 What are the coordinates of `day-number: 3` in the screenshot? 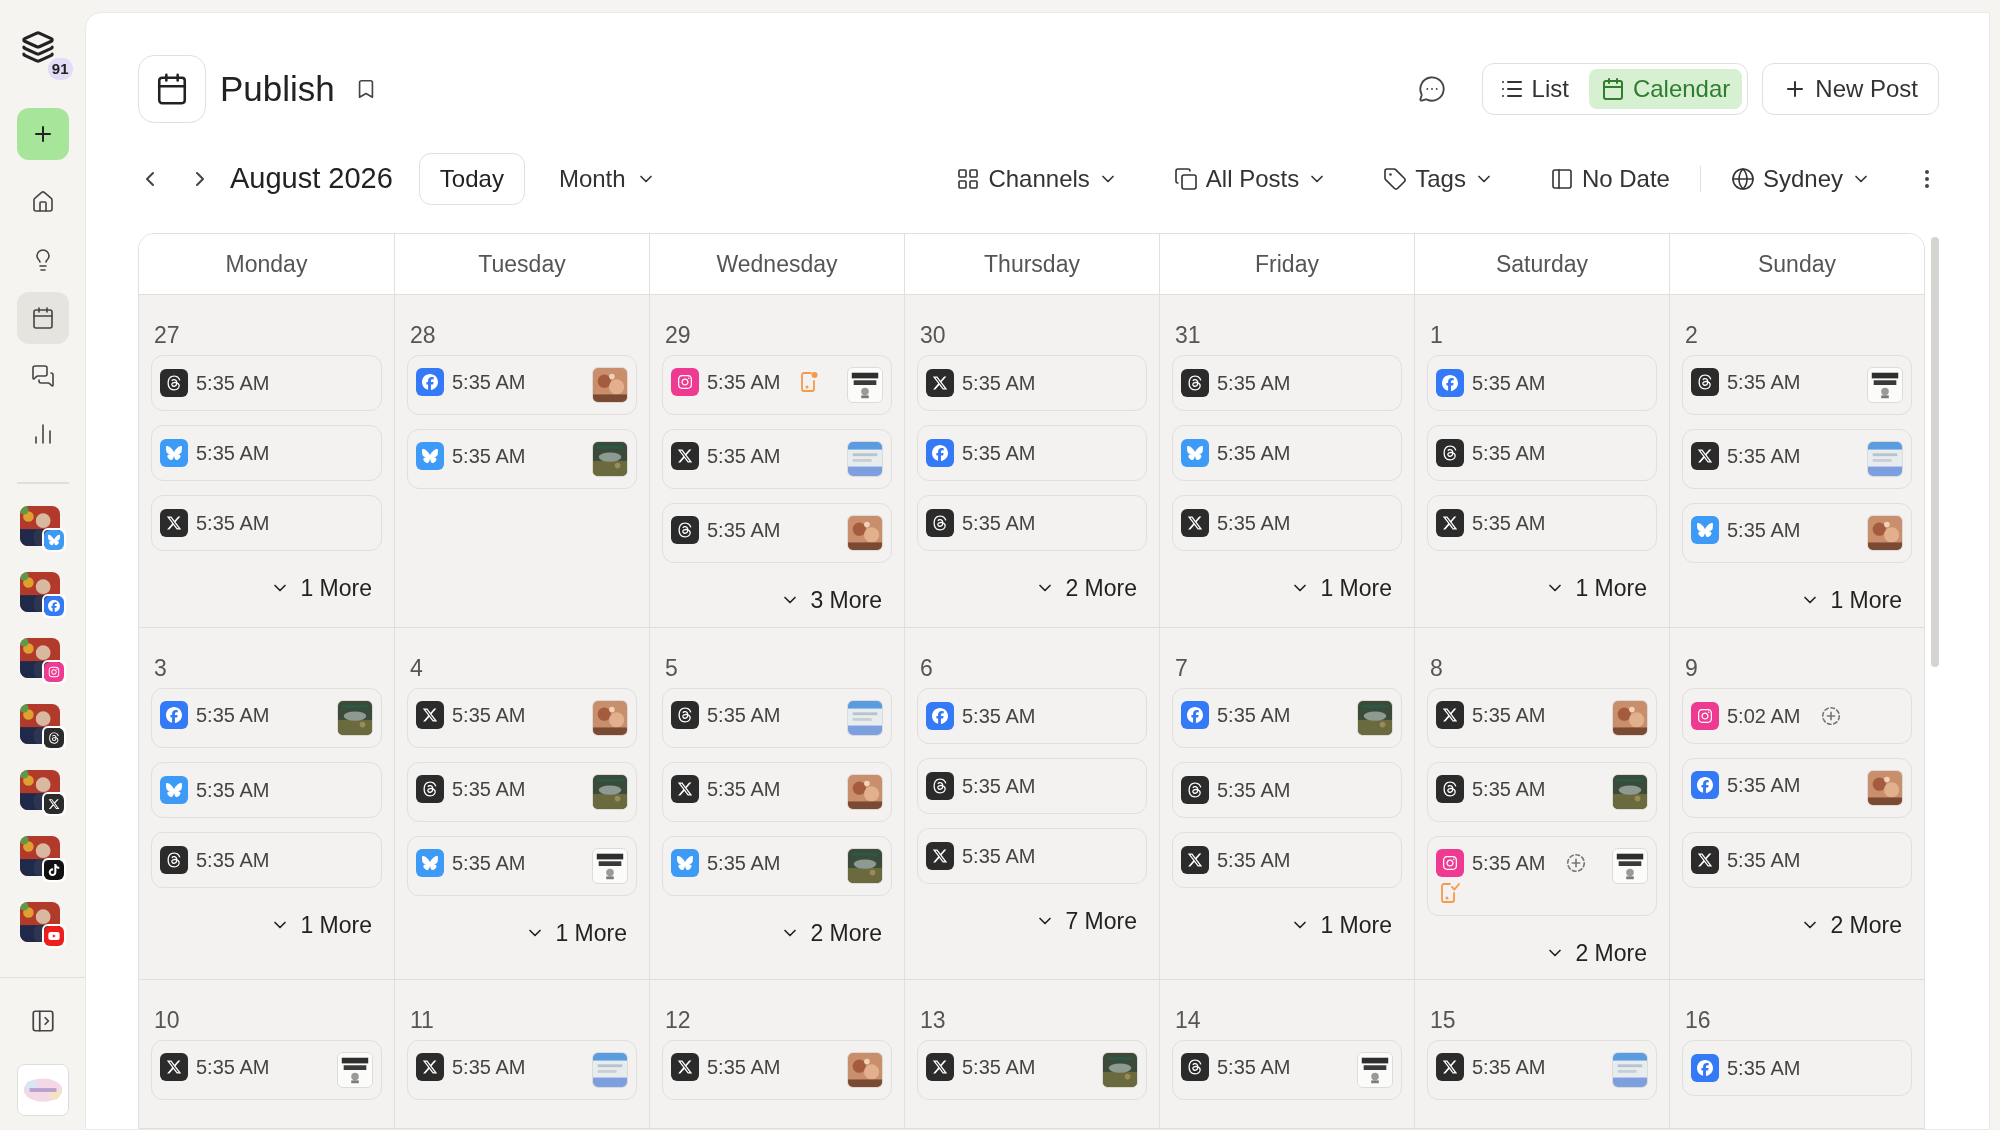 It's located at (161, 668).